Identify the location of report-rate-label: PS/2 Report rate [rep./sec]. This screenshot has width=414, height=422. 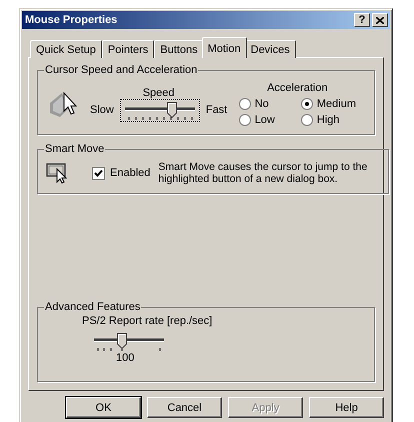
(147, 321).